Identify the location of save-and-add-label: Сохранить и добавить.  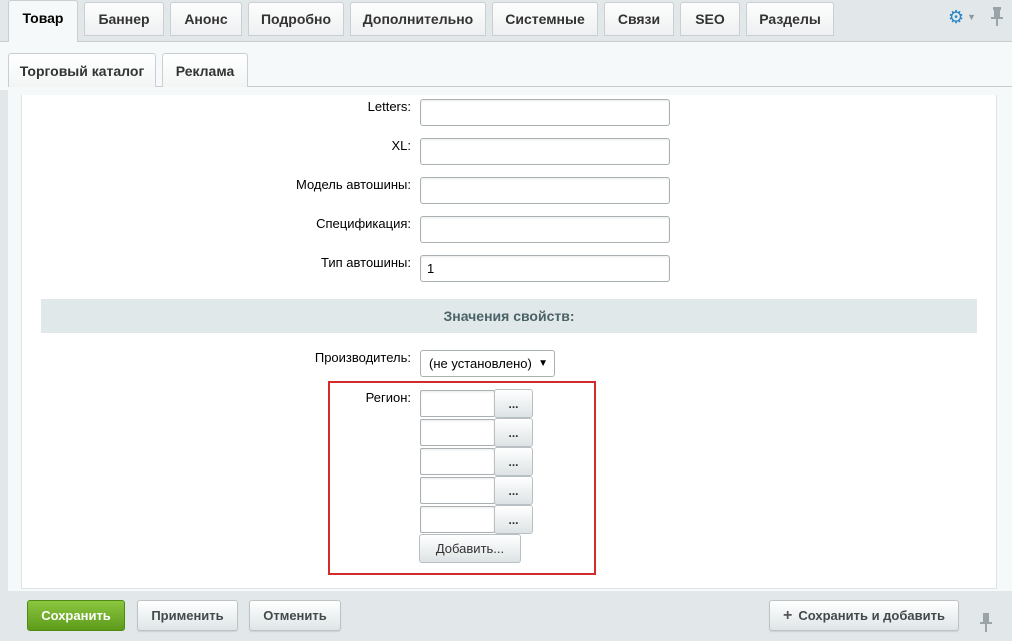
(871, 615).